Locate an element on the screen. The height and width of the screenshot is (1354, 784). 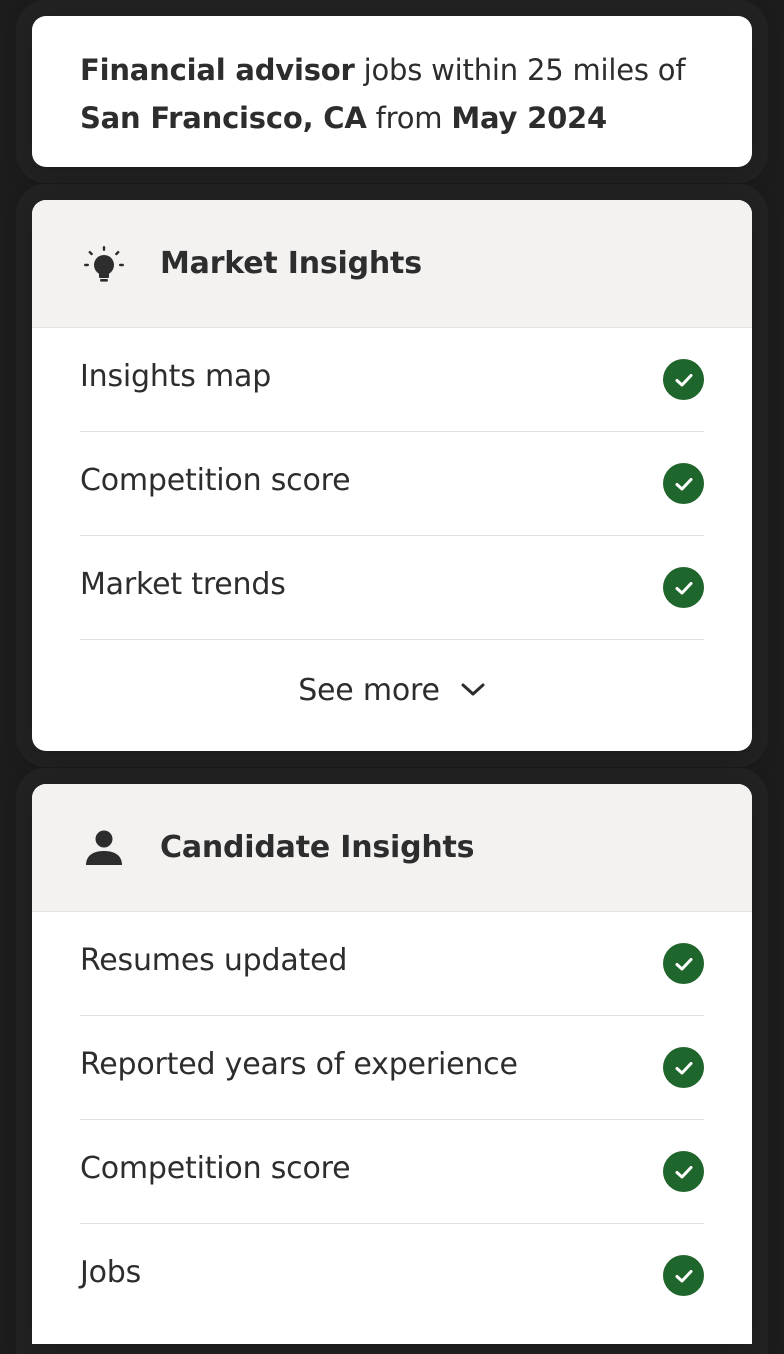
list-item-label: Market trends is located at coordinates (183, 584).